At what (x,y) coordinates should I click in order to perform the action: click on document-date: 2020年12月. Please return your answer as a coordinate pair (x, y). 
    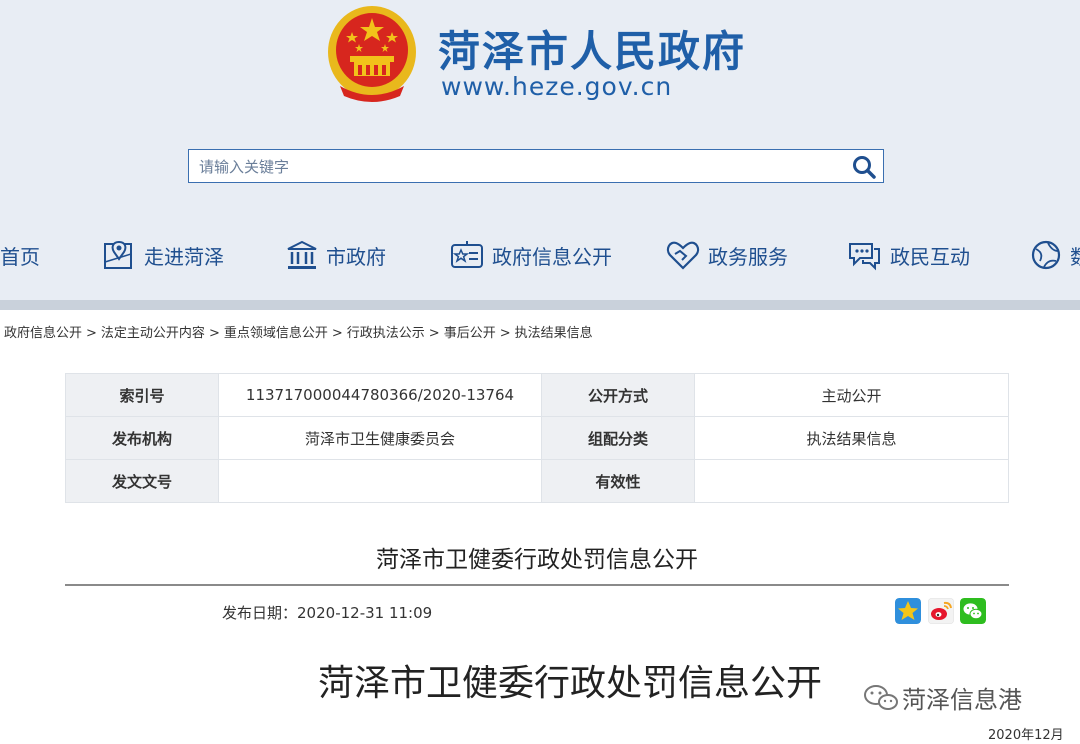
    Looking at the image, I should click on (1026, 735).